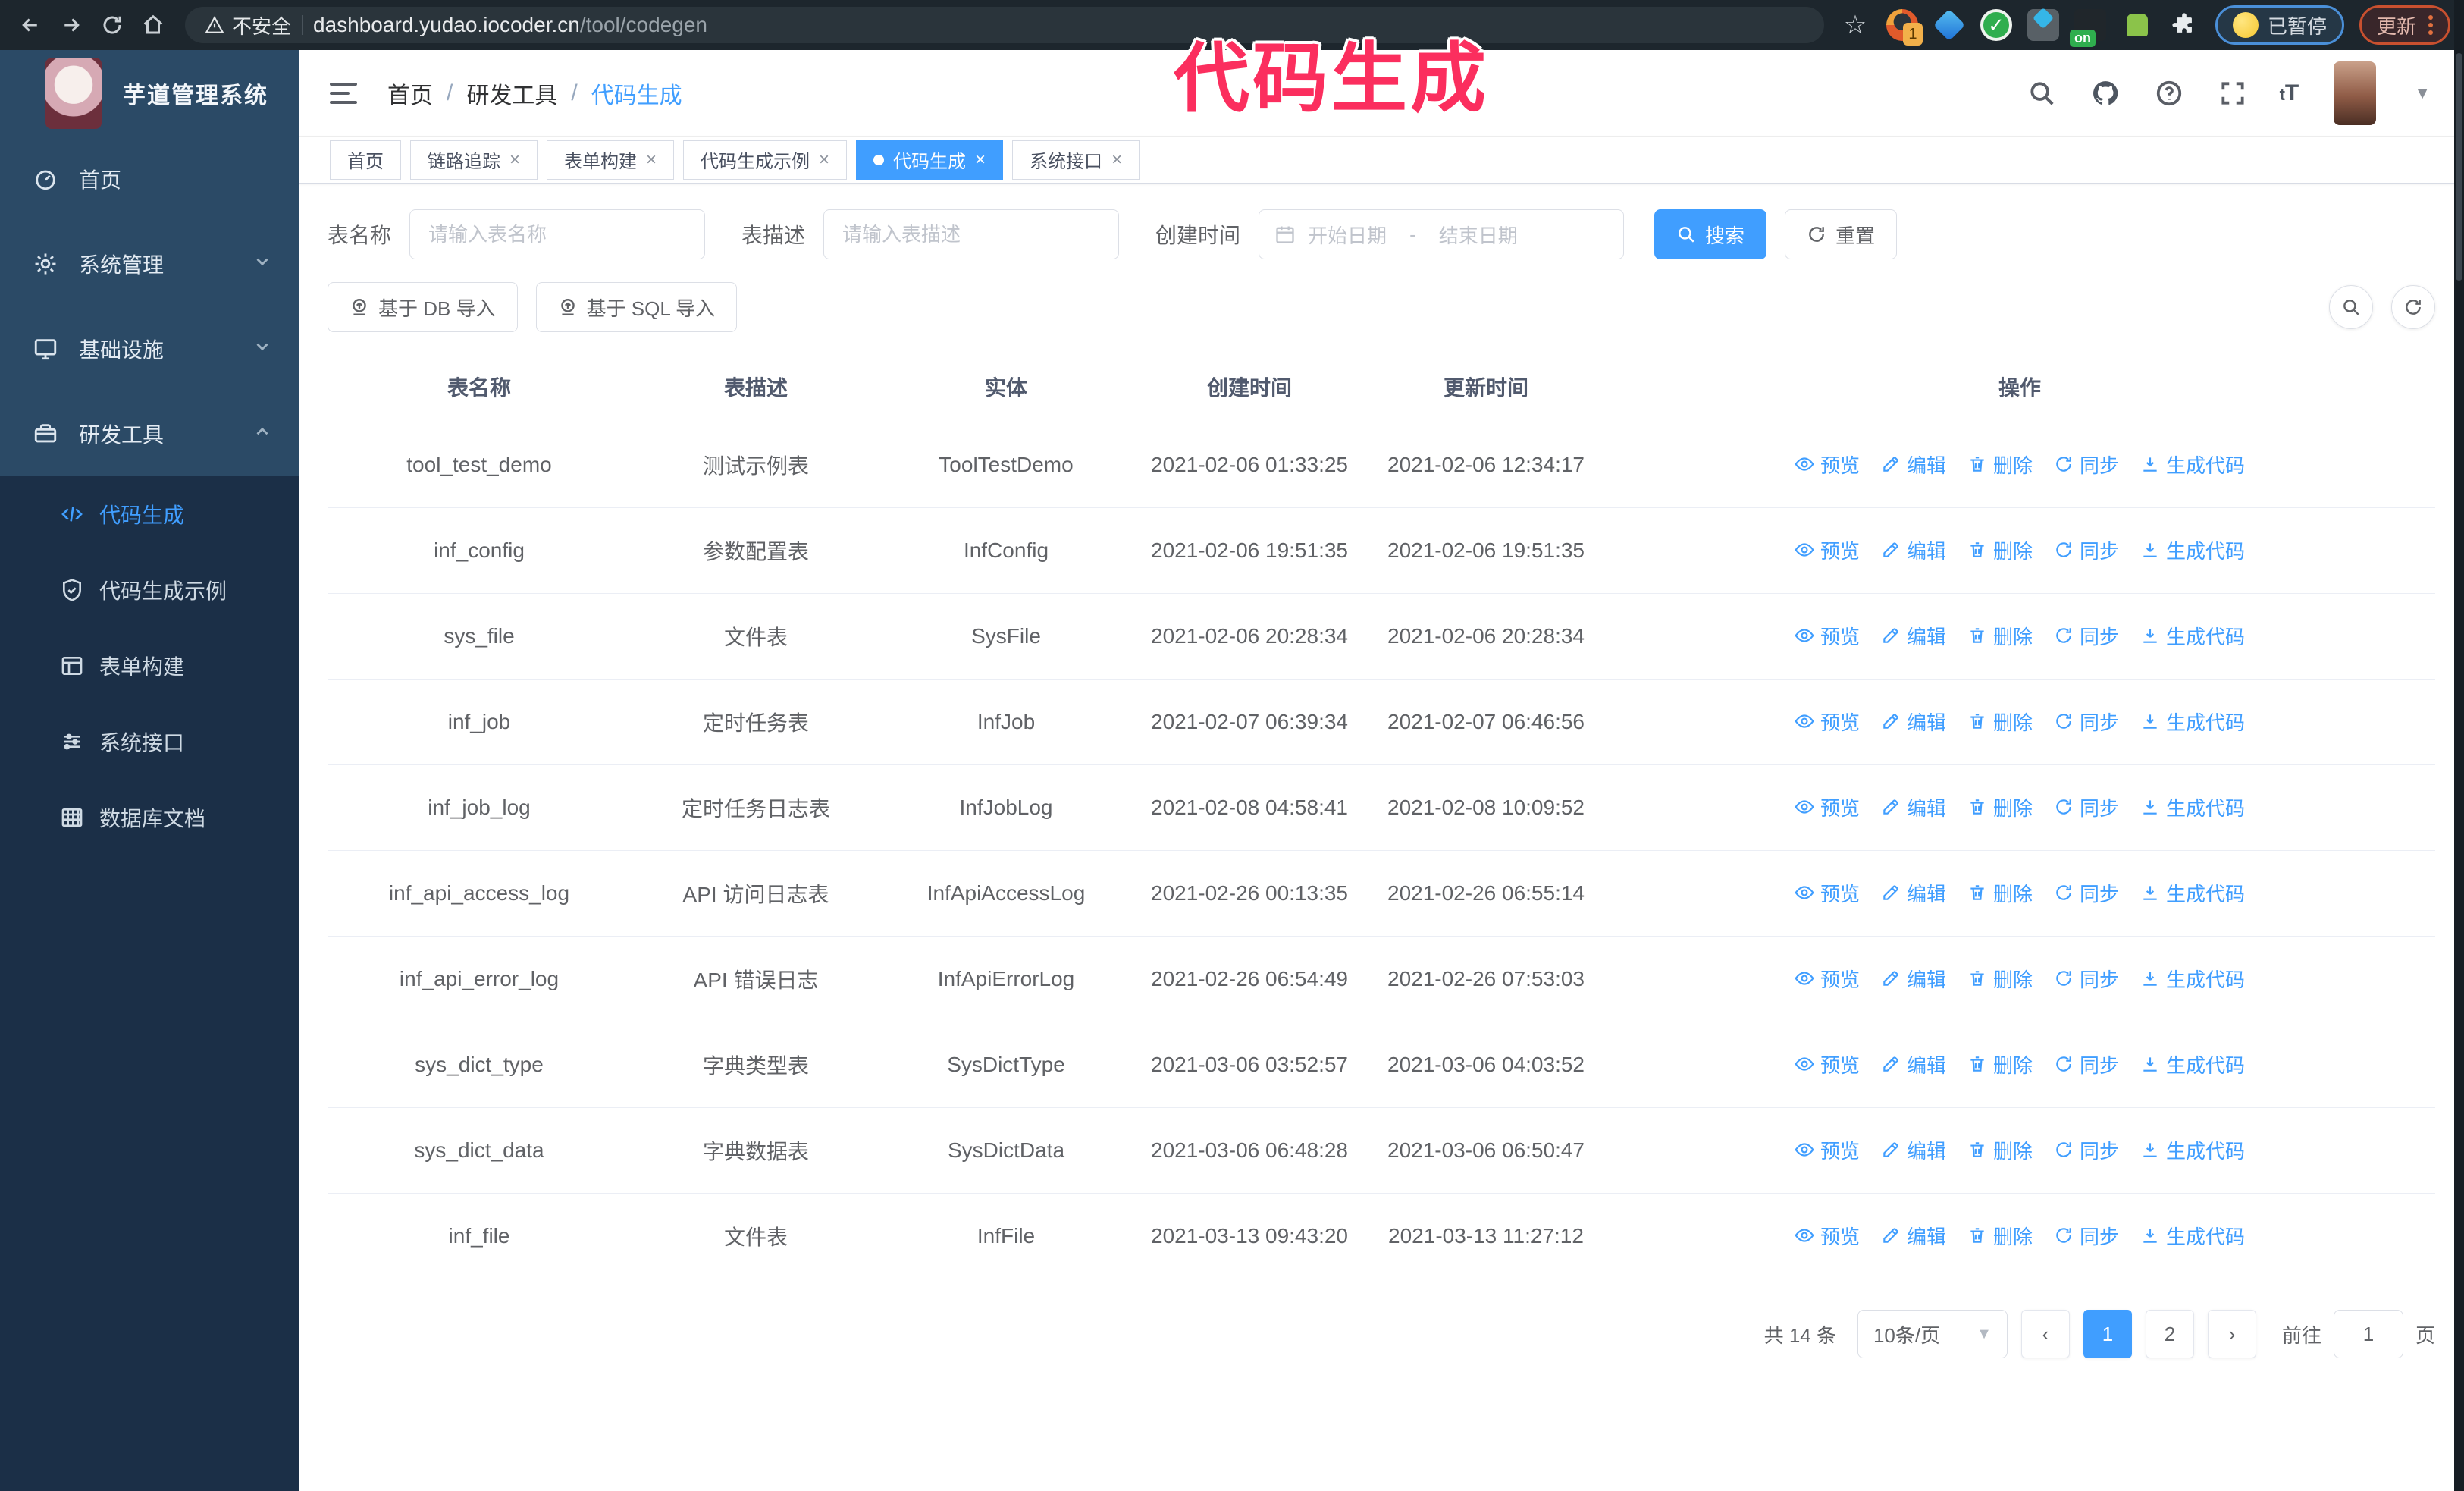 Image resolution: width=2464 pixels, height=1491 pixels. What do you see at coordinates (2413, 307) in the screenshot?
I see `refresh-table-button` at bounding box center [2413, 307].